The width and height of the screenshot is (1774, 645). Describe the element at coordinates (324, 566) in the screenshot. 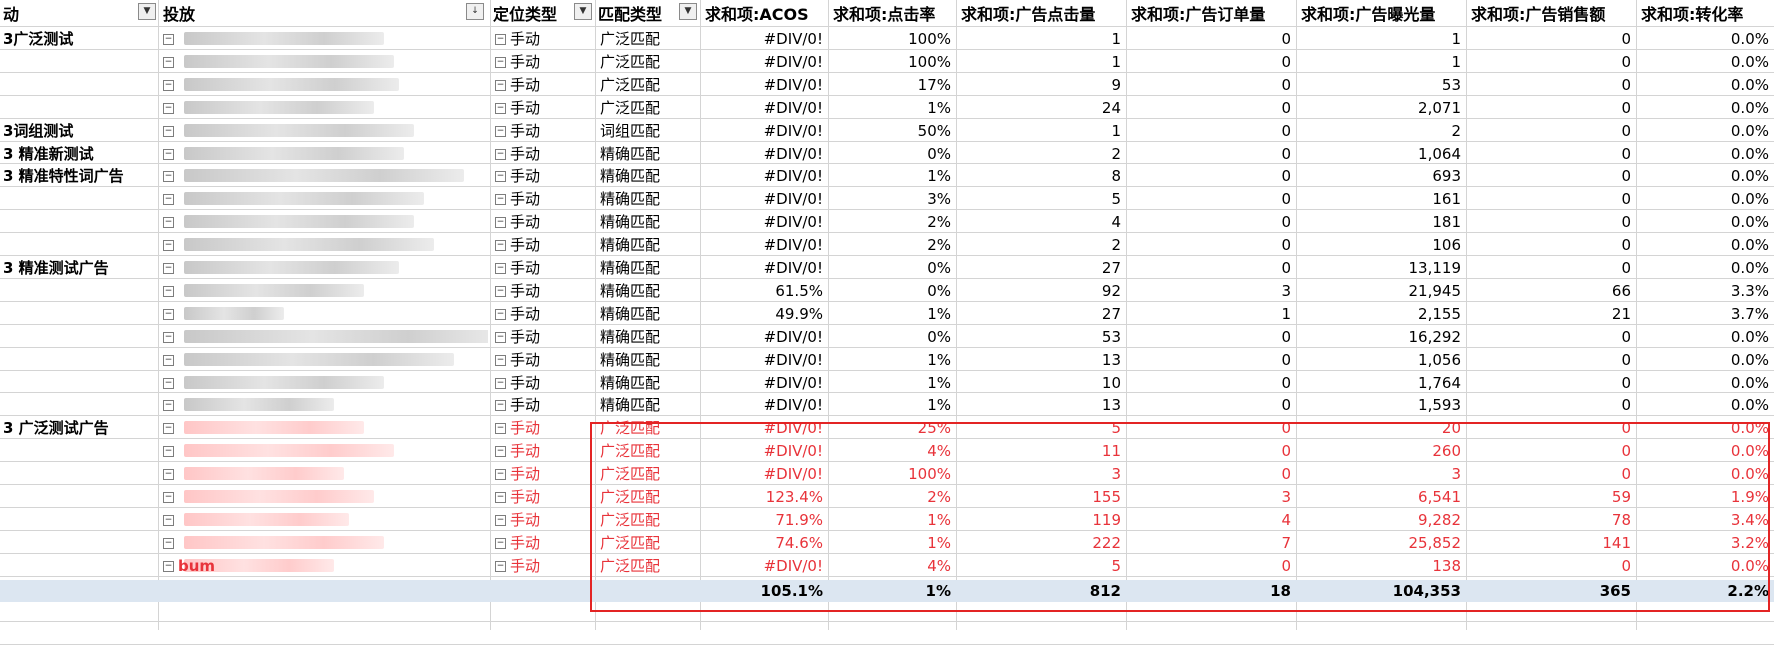

I see `targeting-cell: − bum` at that location.